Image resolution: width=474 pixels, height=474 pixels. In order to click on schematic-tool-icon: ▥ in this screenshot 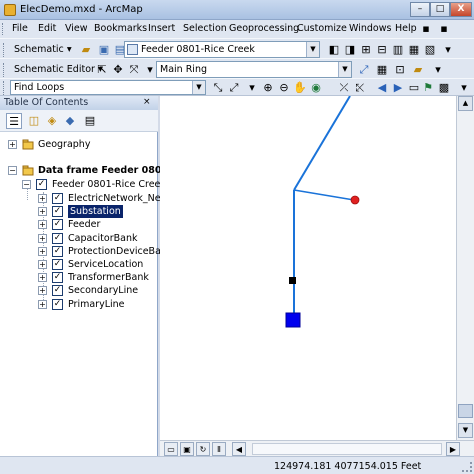, I will do `click(398, 50)`.